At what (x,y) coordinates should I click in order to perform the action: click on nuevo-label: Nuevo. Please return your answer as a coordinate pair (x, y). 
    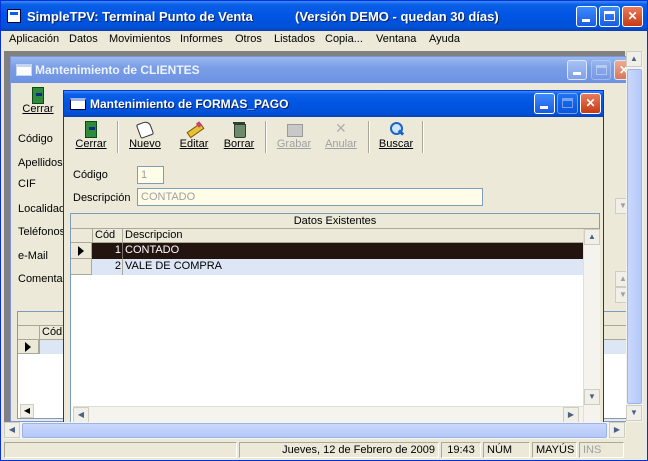
    Looking at the image, I should click on (145, 144).